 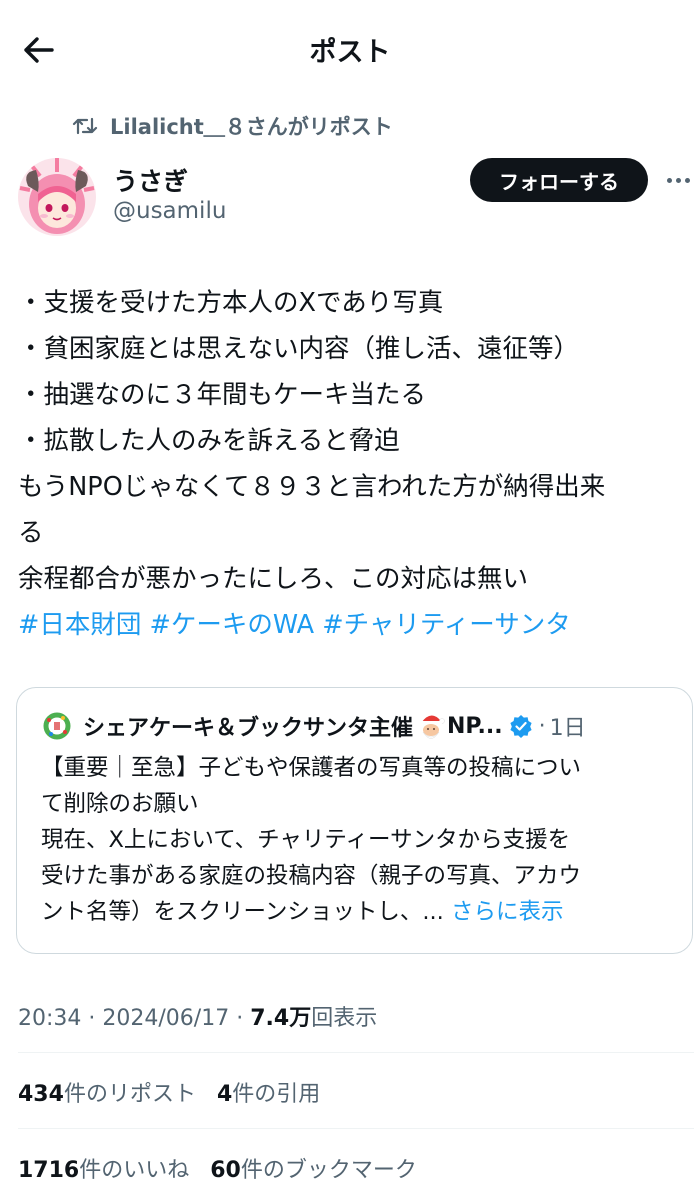 I want to click on author-display-name: うさぎ, so click(x=150, y=180).